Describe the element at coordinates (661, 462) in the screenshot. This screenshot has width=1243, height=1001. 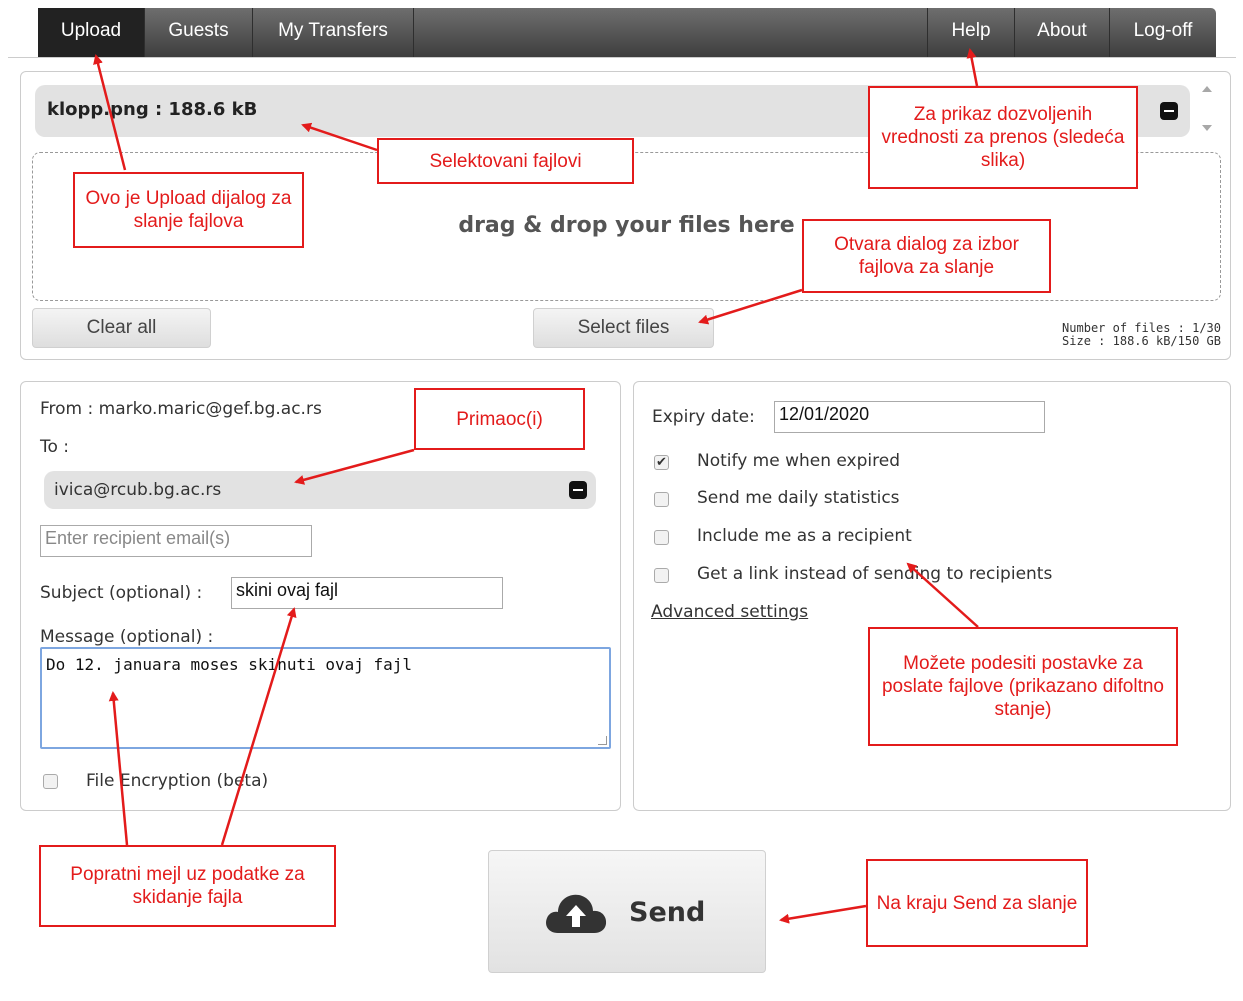
I see `notify-expired-checkbox: ✔` at that location.